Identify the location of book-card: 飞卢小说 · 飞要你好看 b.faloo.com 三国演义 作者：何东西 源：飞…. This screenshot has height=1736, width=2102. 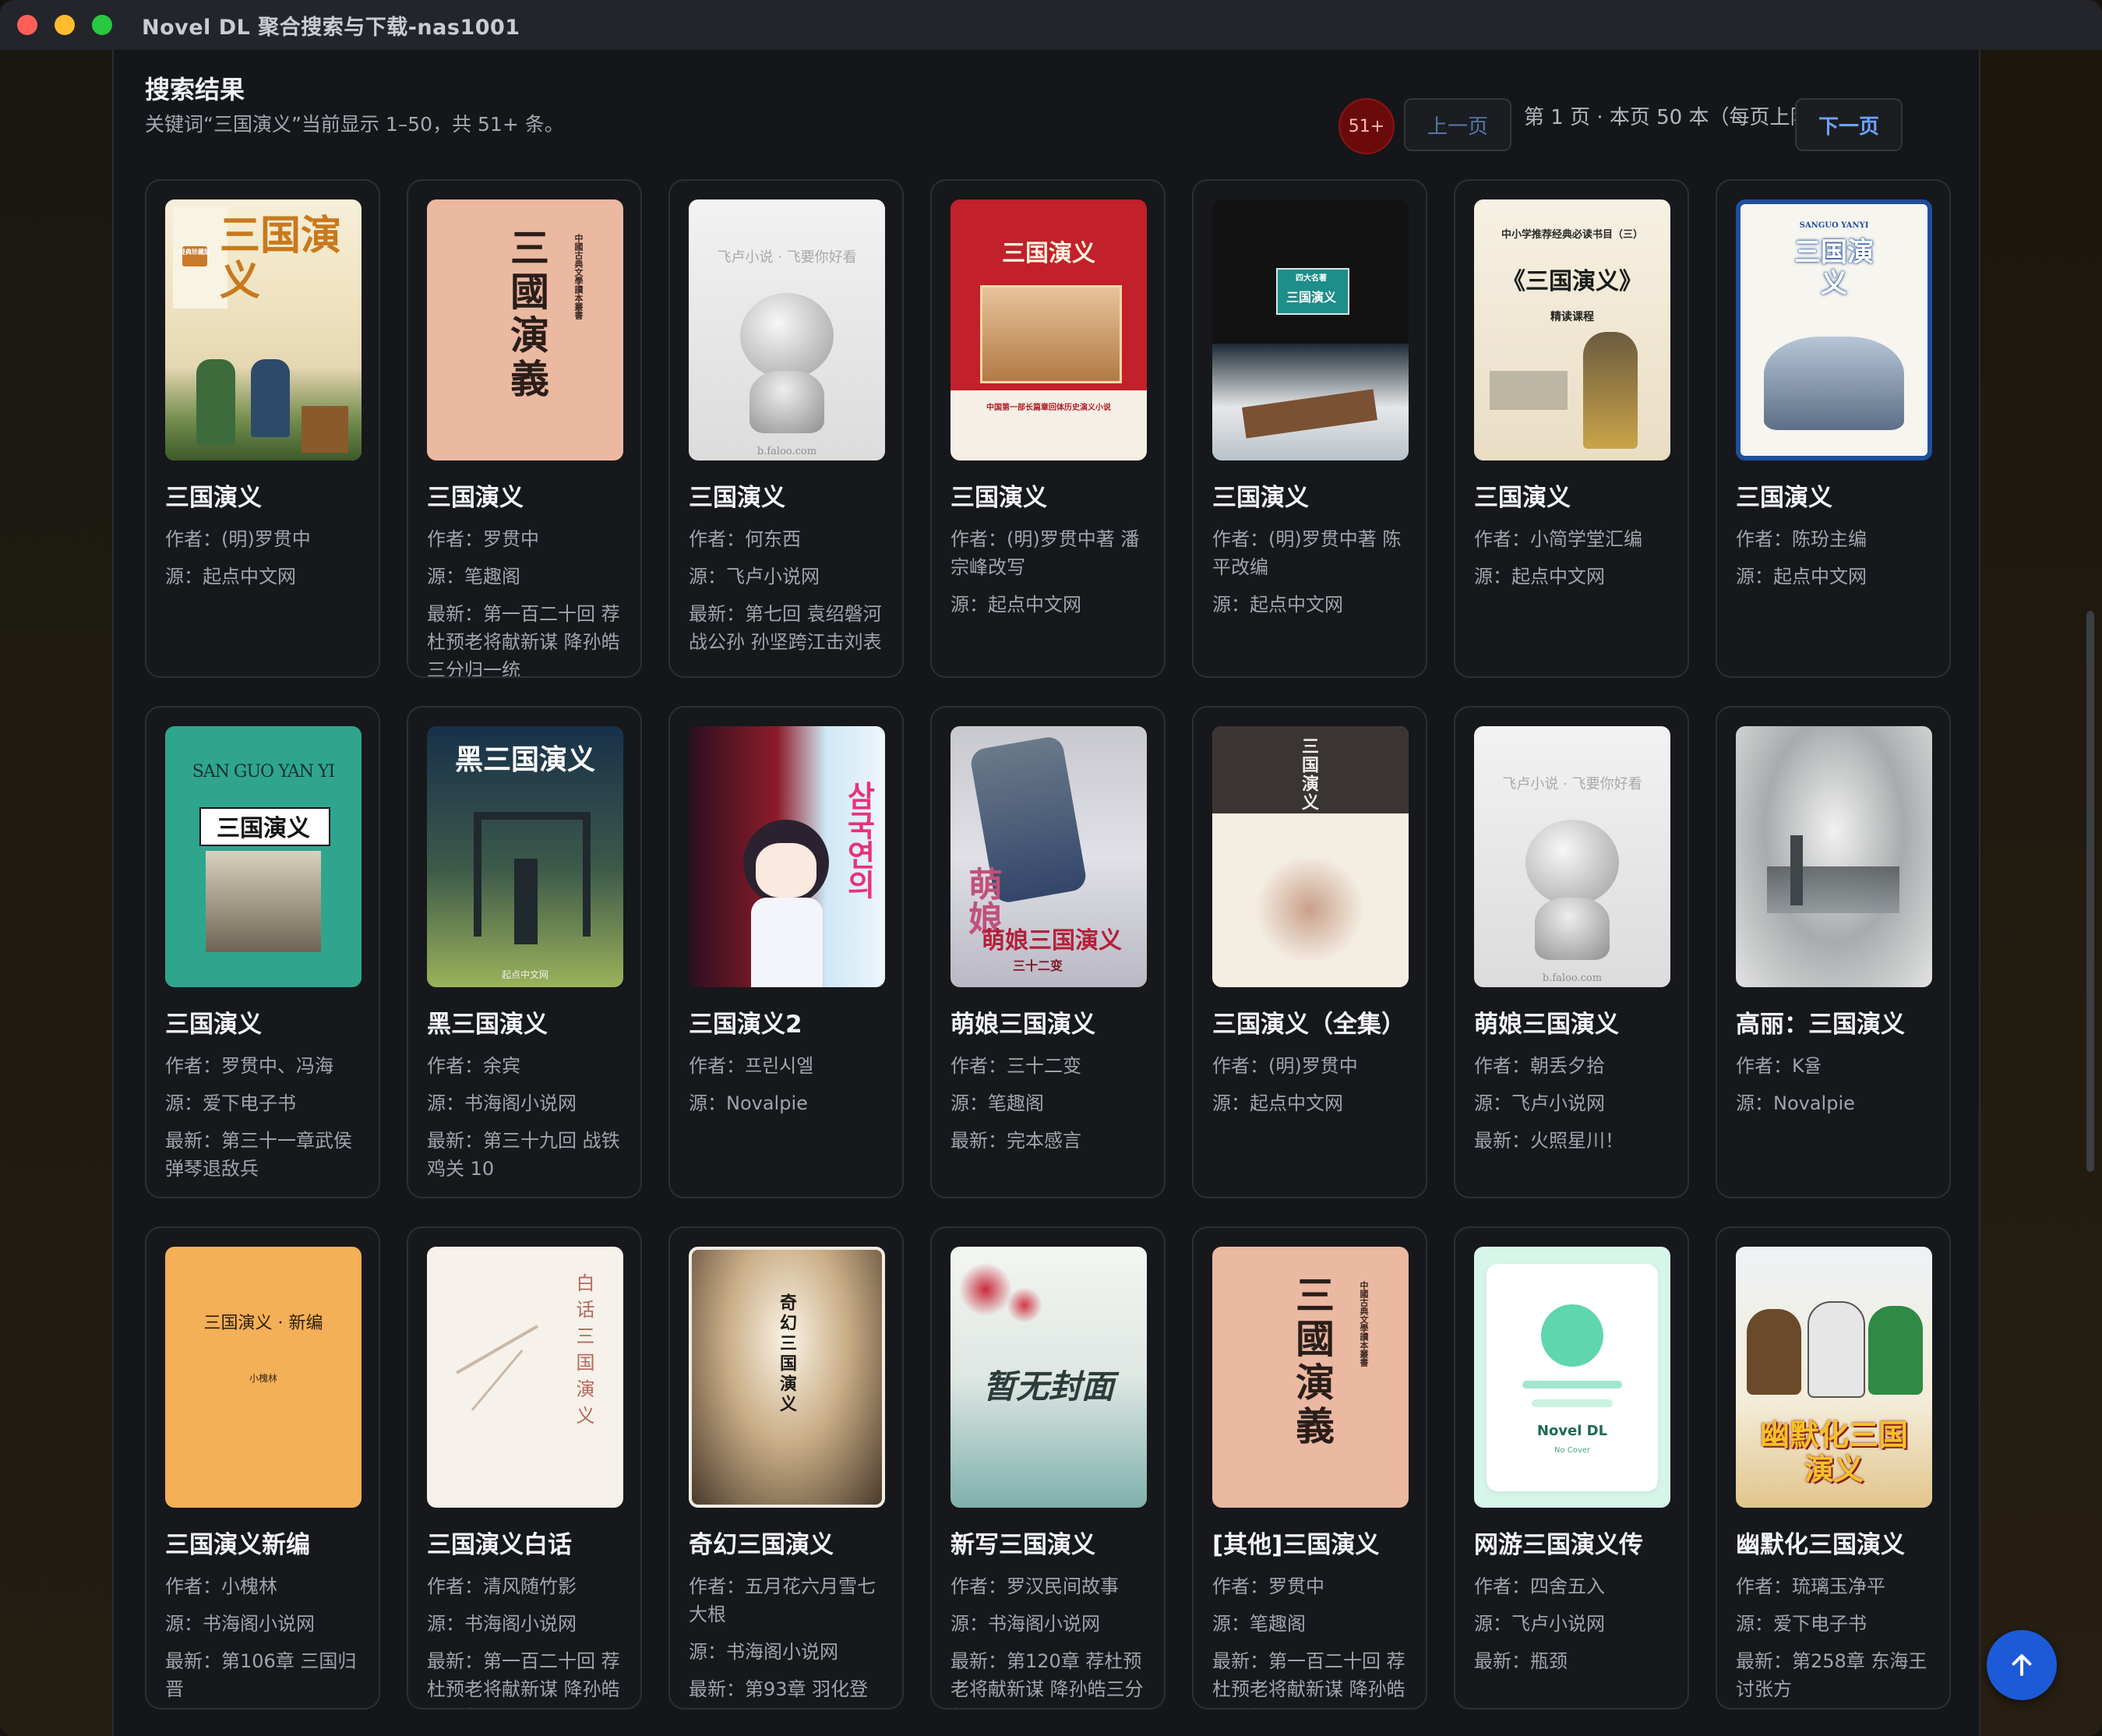
(786, 428).